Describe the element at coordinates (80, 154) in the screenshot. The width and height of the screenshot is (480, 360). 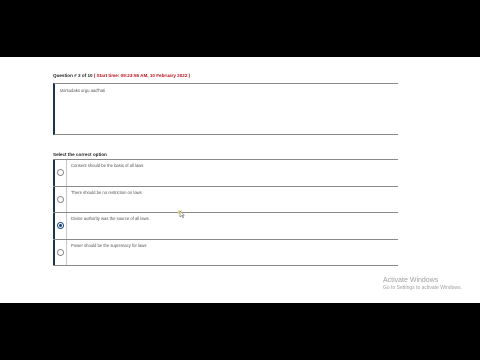
I see `select-option-label: Select the correct option` at that location.